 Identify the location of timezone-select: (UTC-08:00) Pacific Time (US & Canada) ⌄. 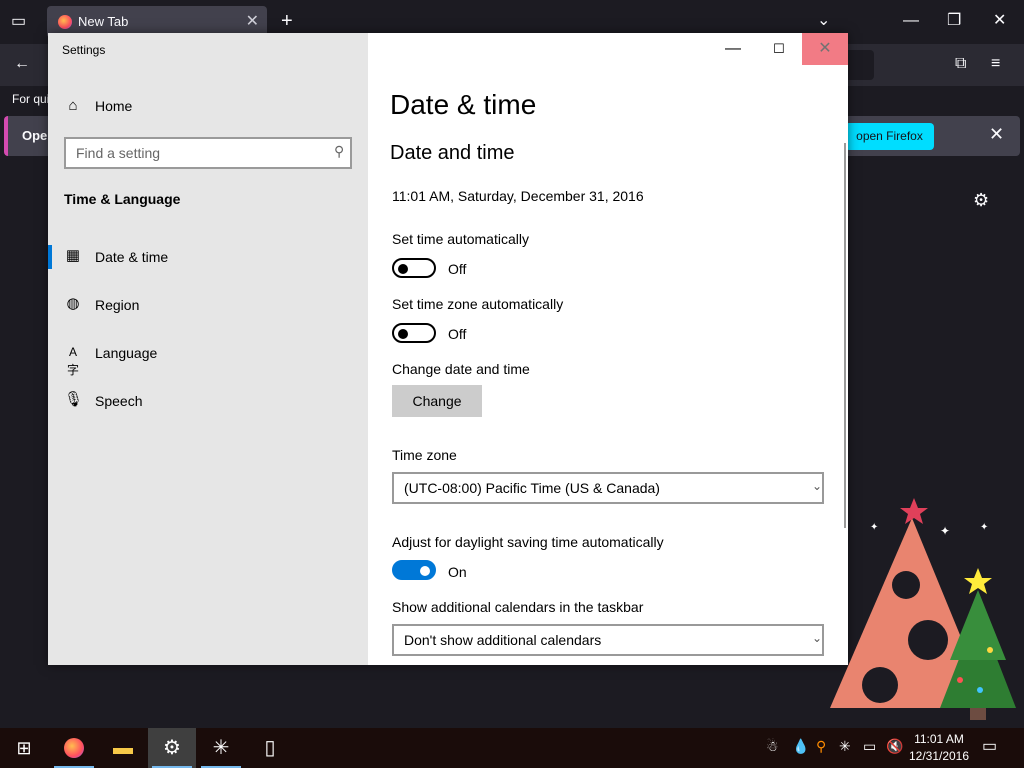
(608, 488).